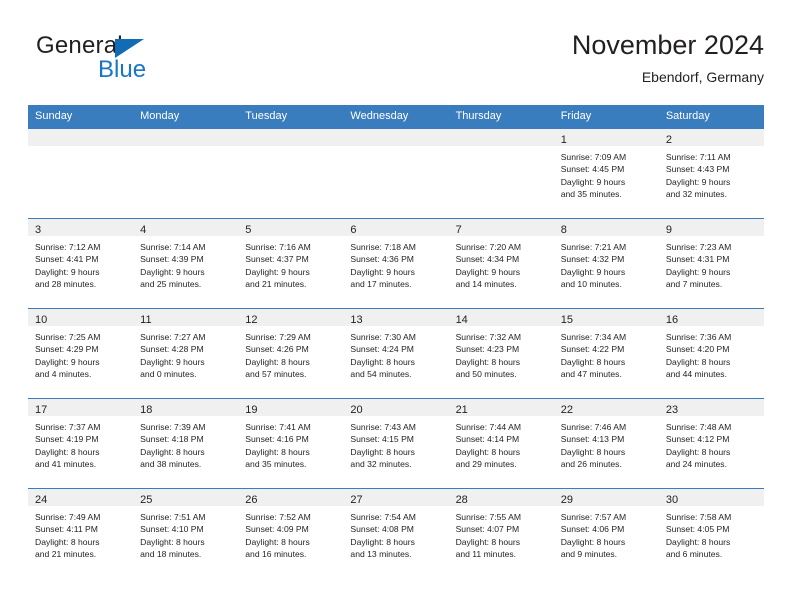 The image size is (792, 612). I want to click on day-number: 4, so click(143, 230).